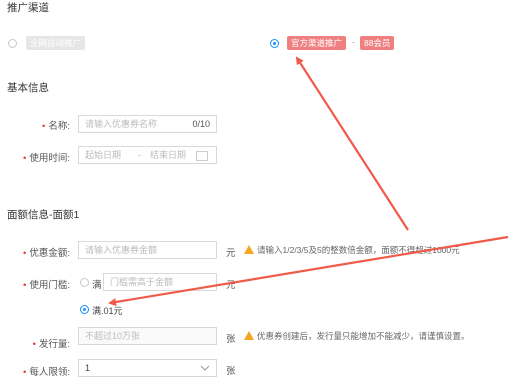 The width and height of the screenshot is (515, 386). Describe the element at coordinates (308, 270) in the screenshot. I see `arrow-to-threshold-option` at that location.